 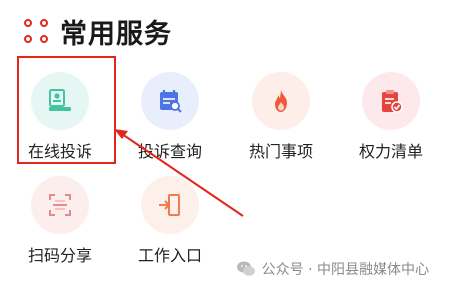 What do you see at coordinates (245, 268) in the screenshot?
I see `wechat-icon` at bounding box center [245, 268].